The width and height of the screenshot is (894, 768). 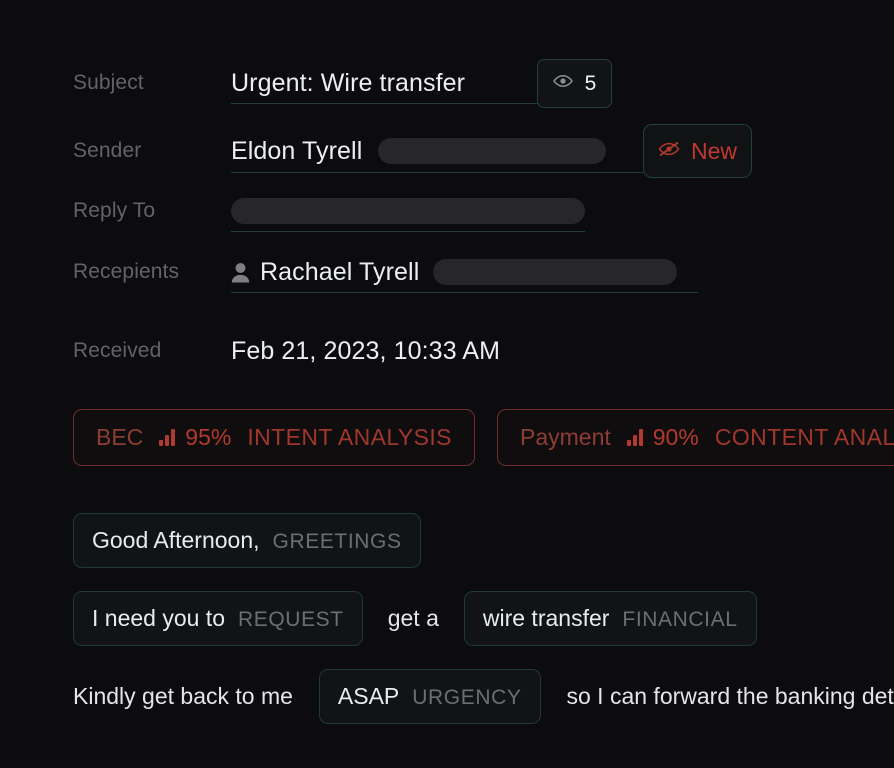 I want to click on body-chunk-text: wire transfer, so click(x=546, y=617).